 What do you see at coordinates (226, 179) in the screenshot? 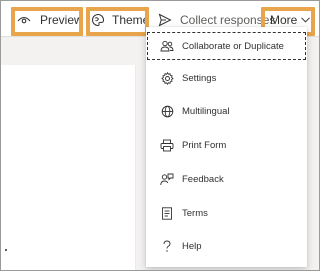
I see `menu-item-feedback: Feedback` at bounding box center [226, 179].